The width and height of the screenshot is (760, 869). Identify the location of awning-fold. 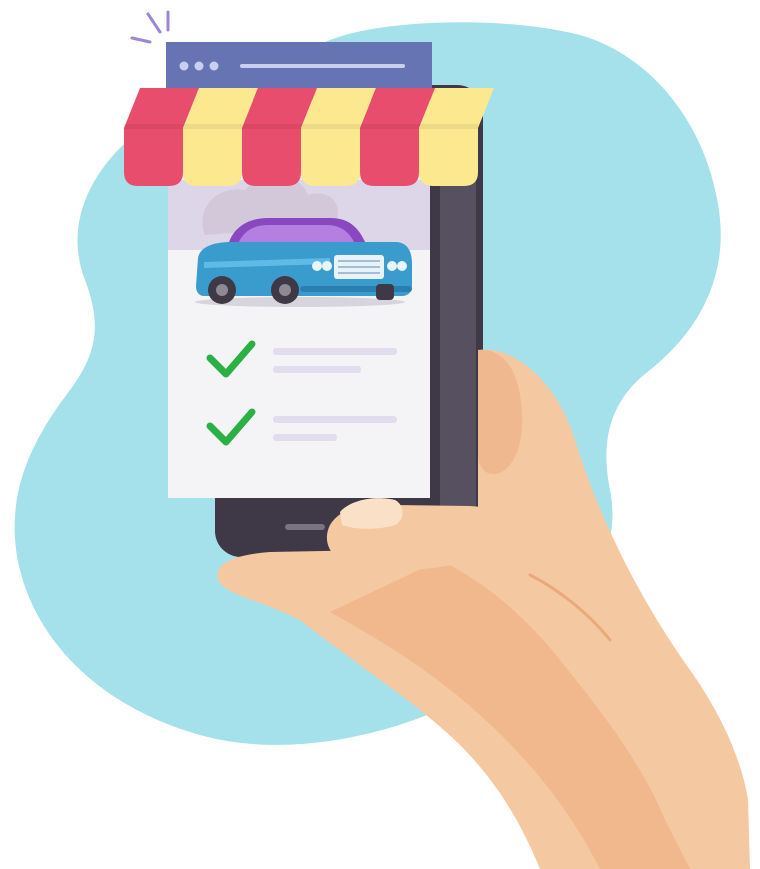
(301, 126).